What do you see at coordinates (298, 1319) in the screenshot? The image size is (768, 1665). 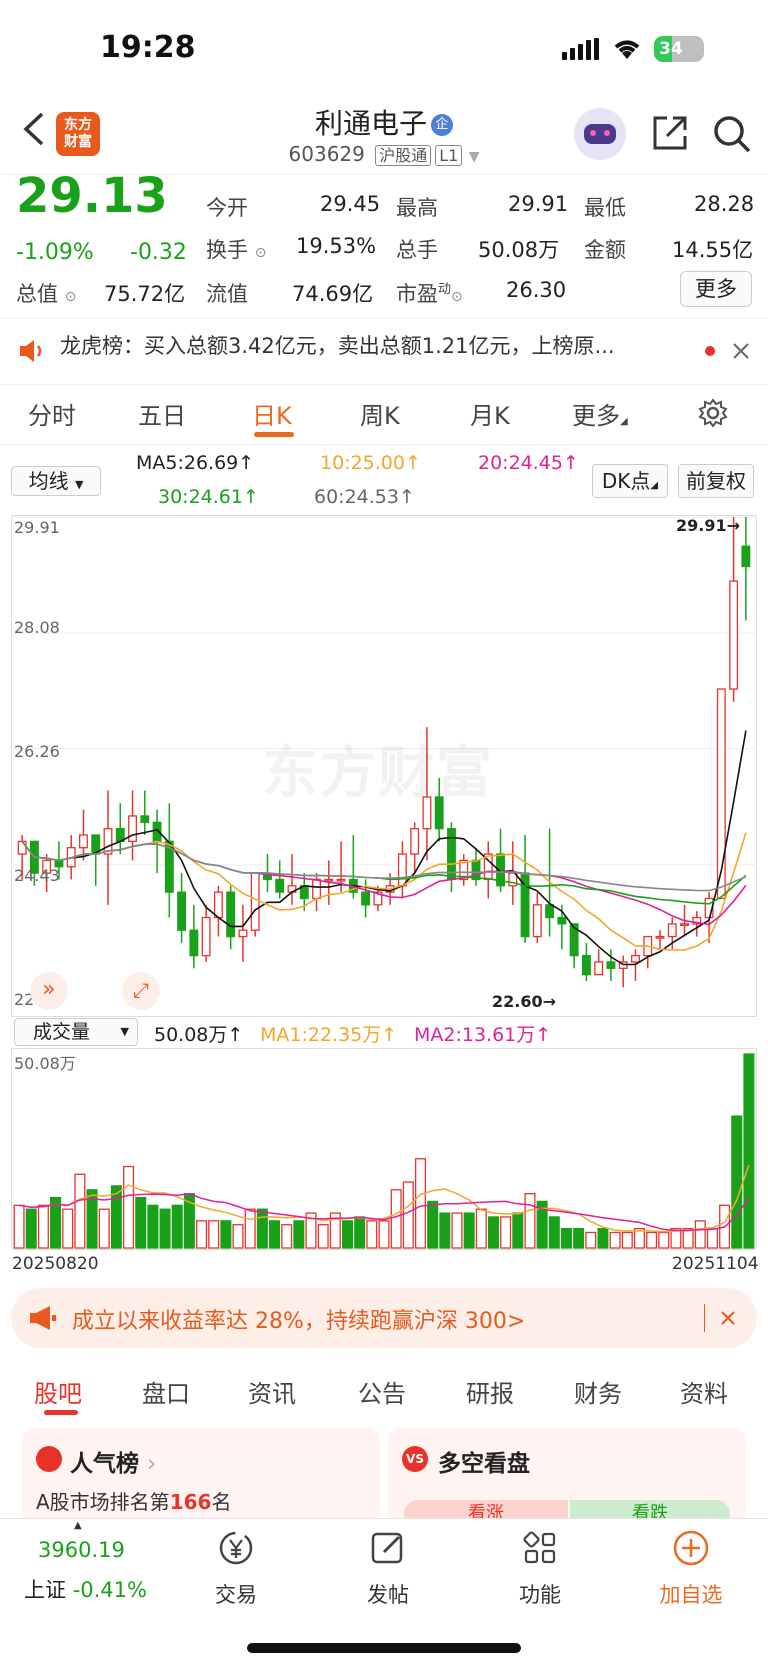 I see `promo-text: 成立以来收益率达 28%，持续跑赢沪深 300>` at bounding box center [298, 1319].